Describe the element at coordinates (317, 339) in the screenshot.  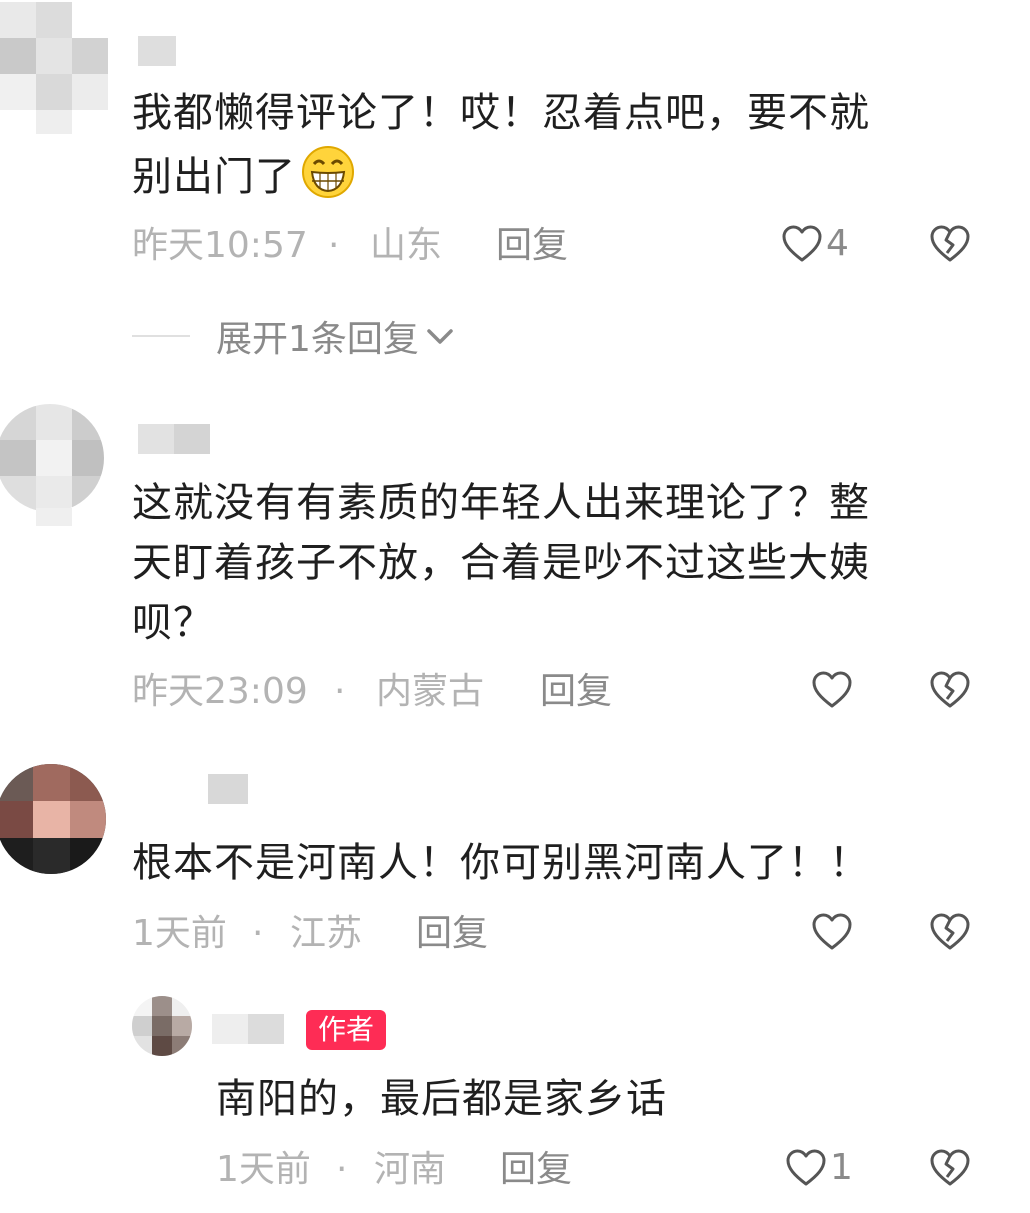
I see `expand-replies-label: 展开1条回复` at that location.